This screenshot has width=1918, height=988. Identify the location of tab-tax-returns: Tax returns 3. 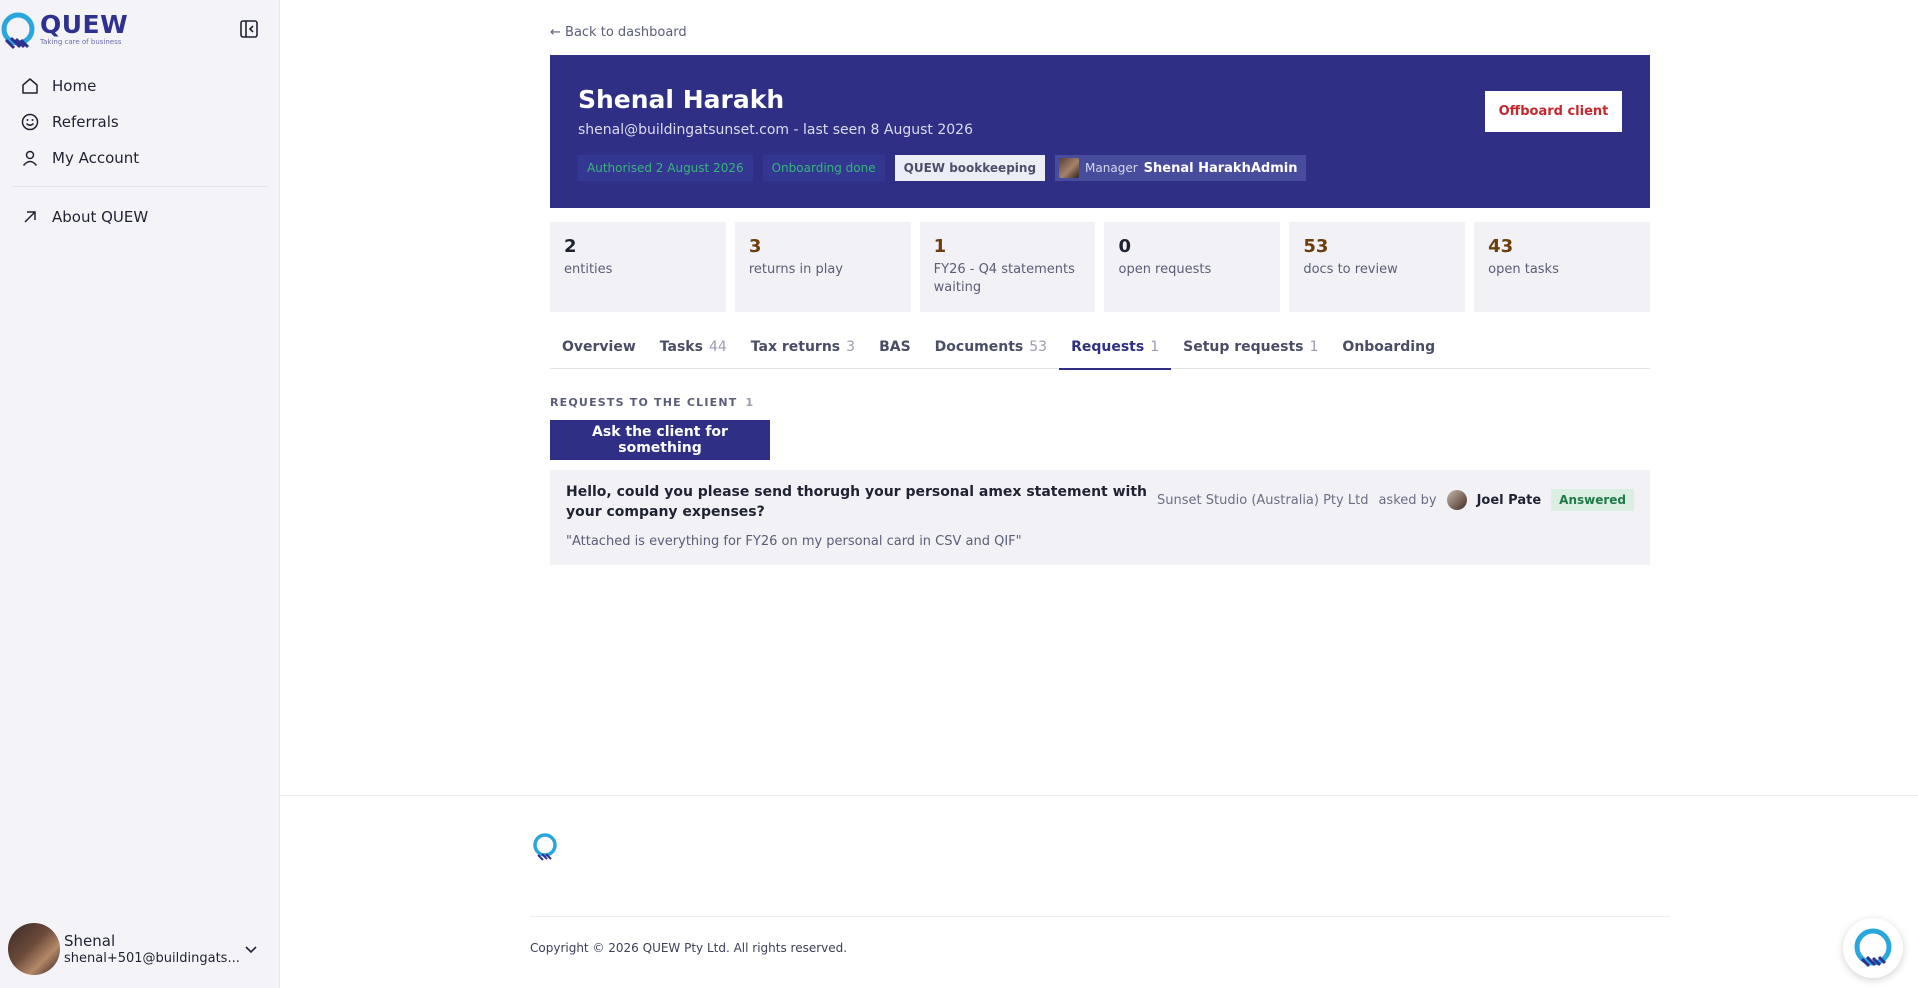
(803, 351).